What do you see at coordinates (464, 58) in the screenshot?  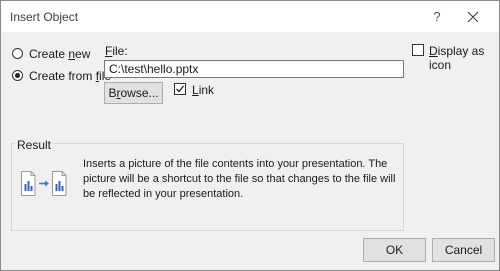 I see `display-as-icon-label: Display as icon` at bounding box center [464, 58].